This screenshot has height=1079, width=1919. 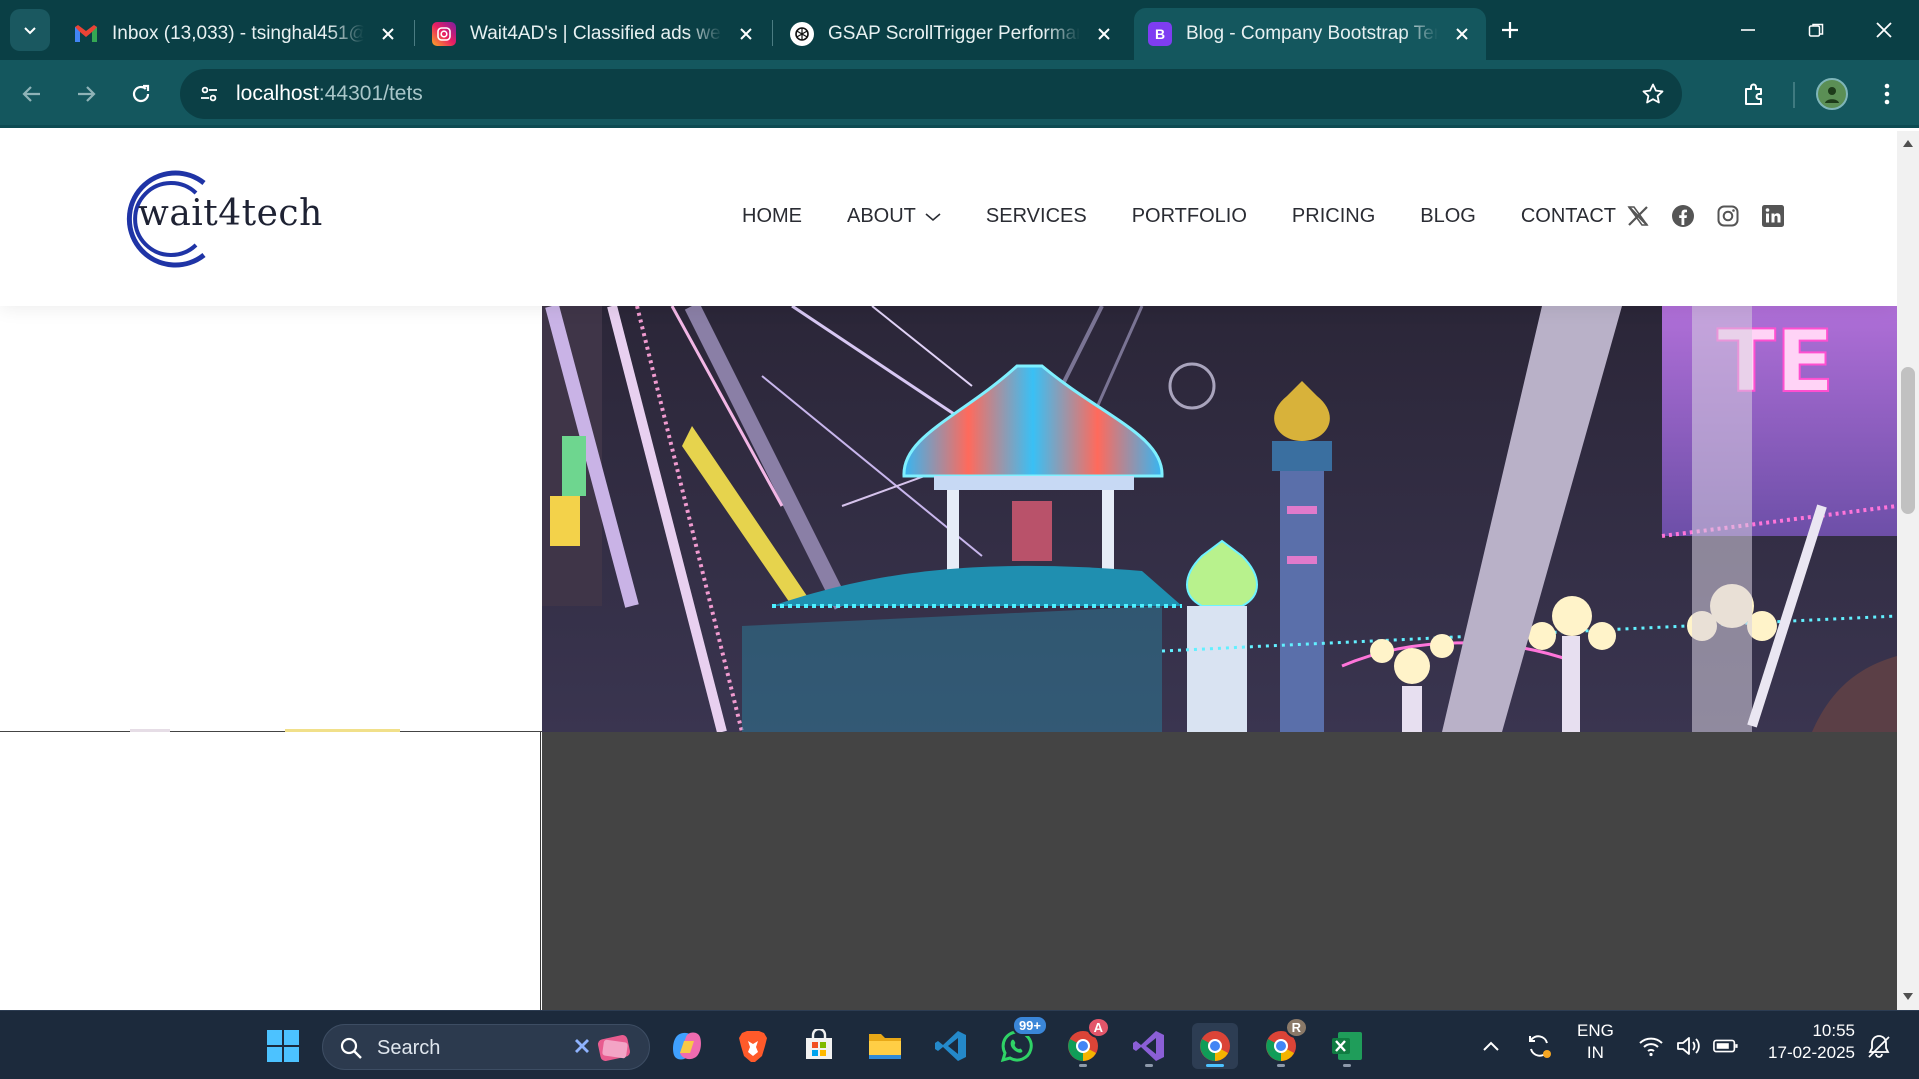 I want to click on visual-studio-icon, so click(x=1148, y=1046).